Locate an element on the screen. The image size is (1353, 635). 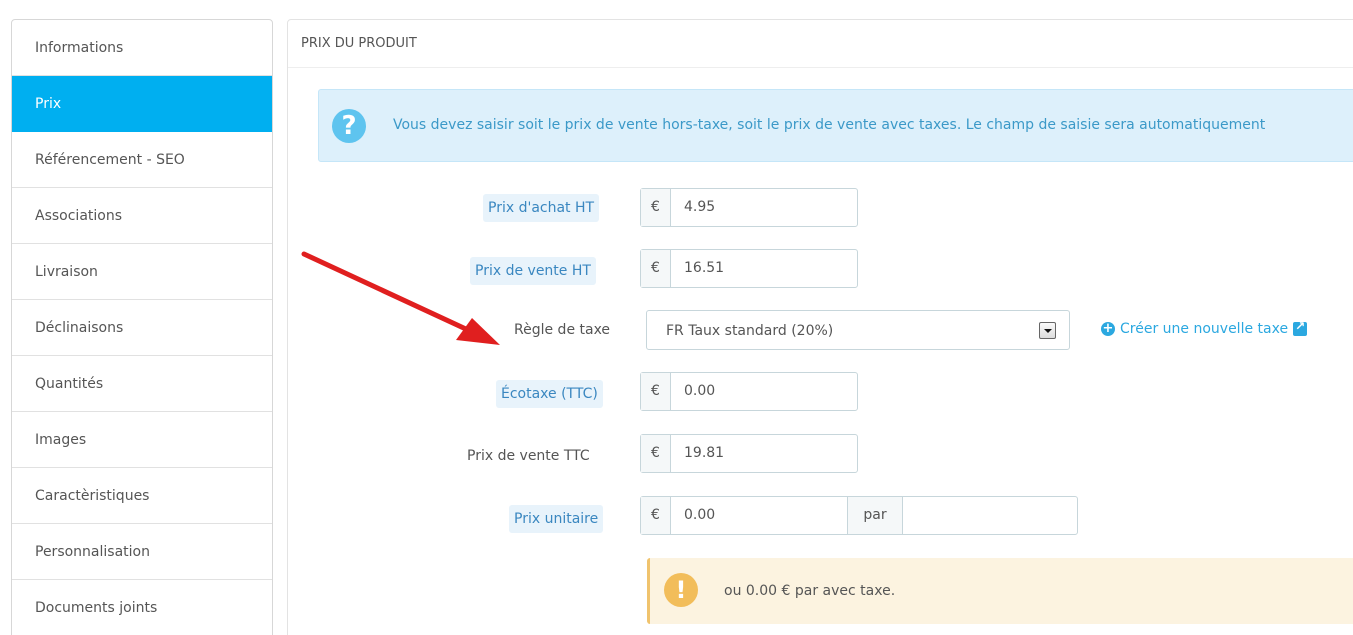
sale-price-ht-label: Prix de vente HT is located at coordinates (533, 271).